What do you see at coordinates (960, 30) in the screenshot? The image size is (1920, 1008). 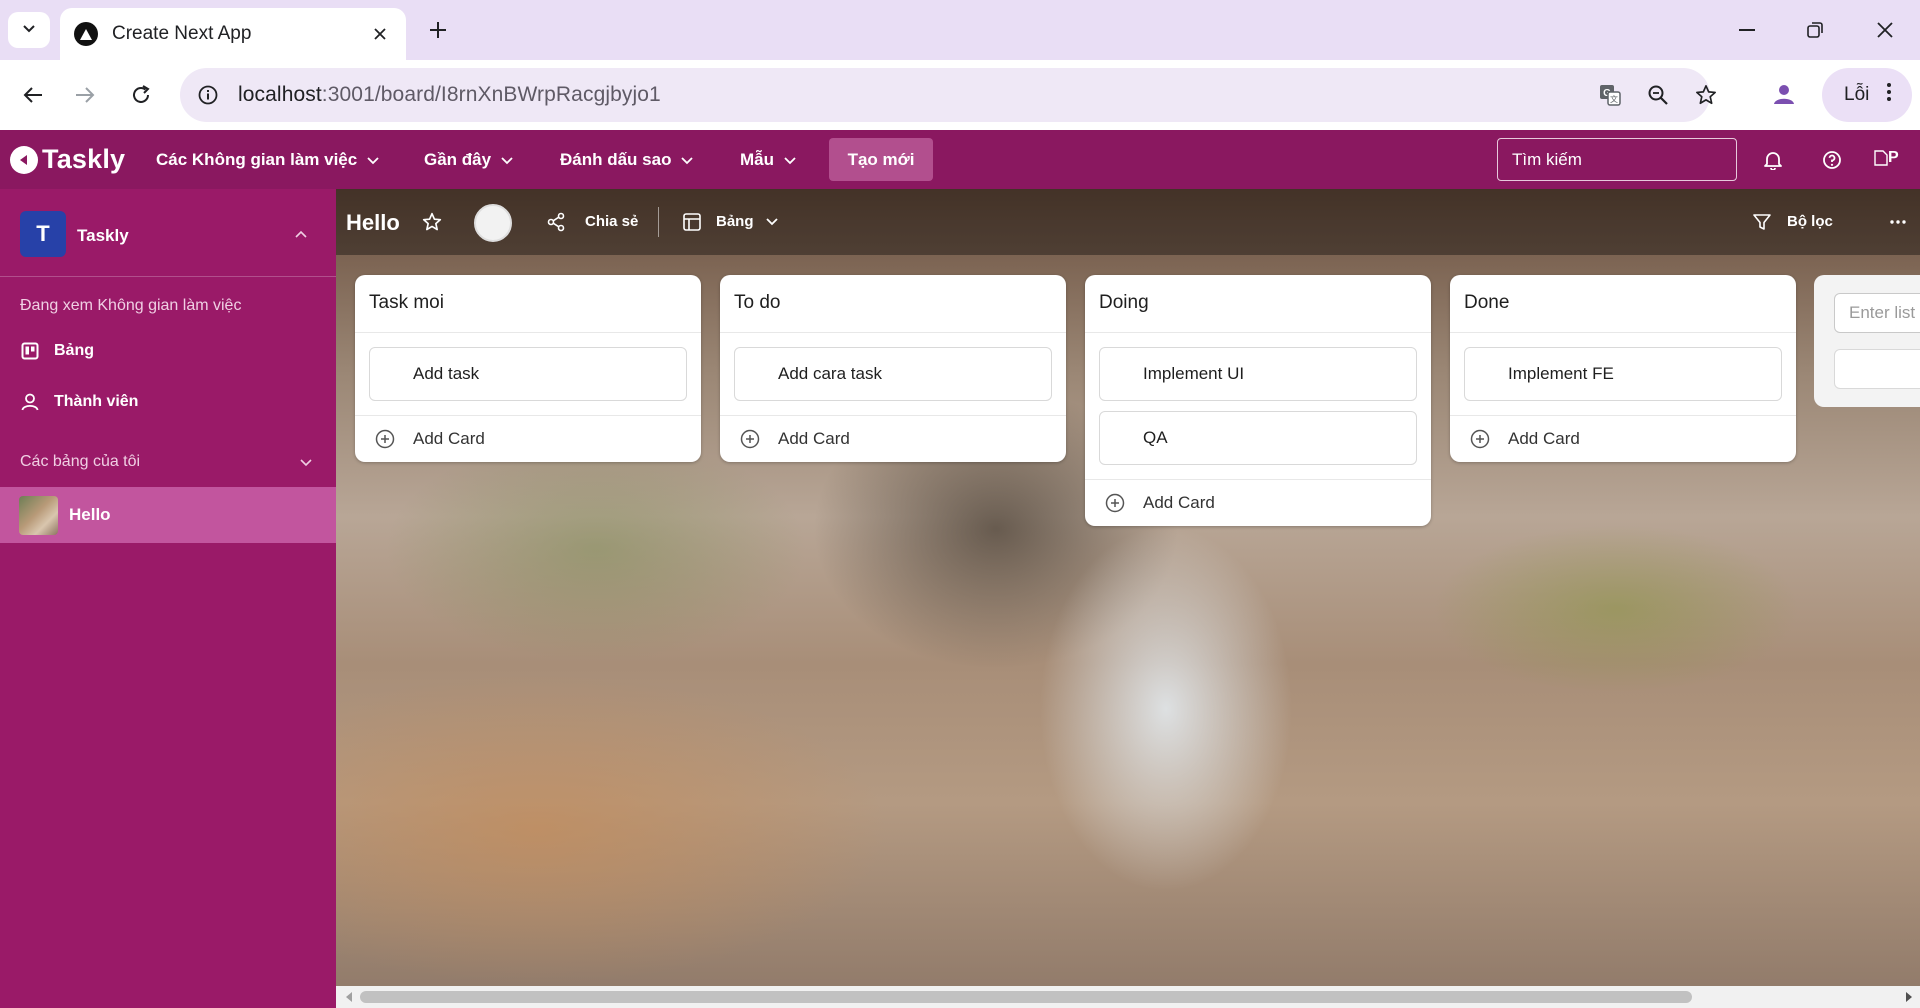 I see `browser-tabstrip: Create Next App` at bounding box center [960, 30].